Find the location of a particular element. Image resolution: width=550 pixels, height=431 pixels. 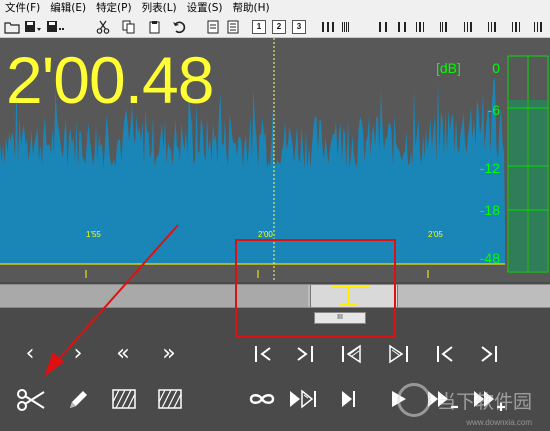

marker-left-icon is located at coordinates (263, 354).